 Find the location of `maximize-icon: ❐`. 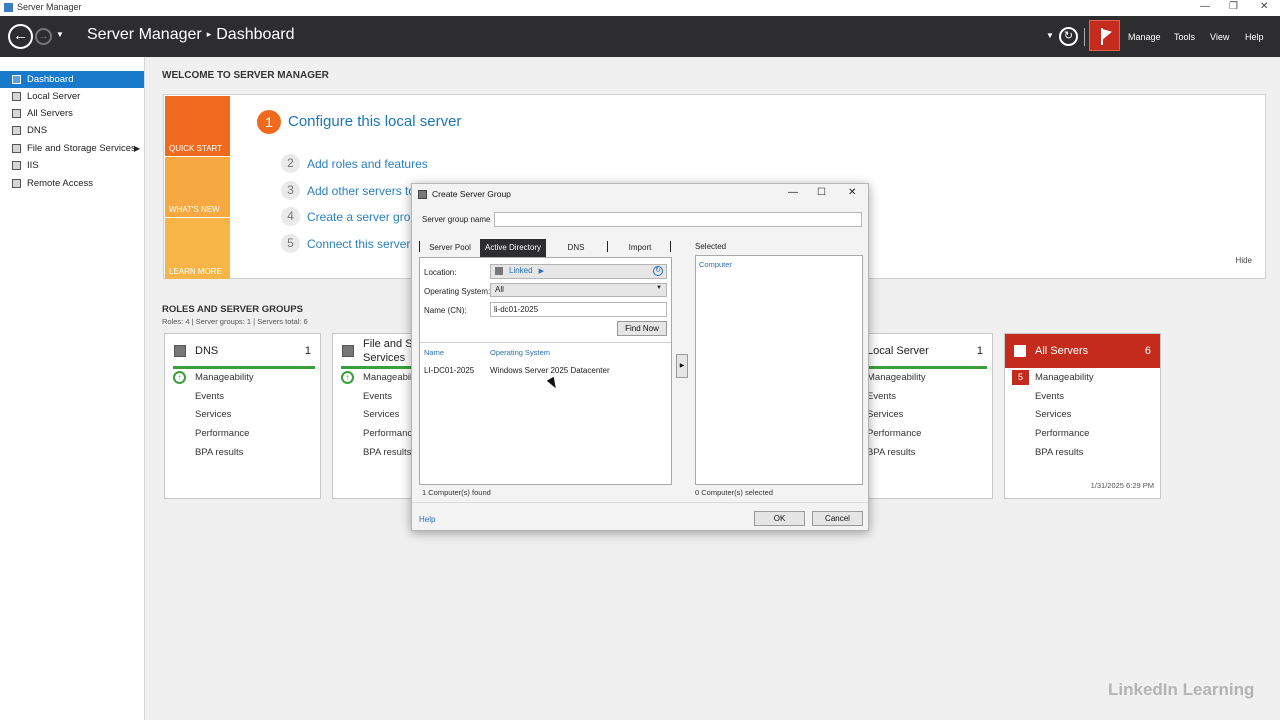

maximize-icon: ❐ is located at coordinates (1233, 6).